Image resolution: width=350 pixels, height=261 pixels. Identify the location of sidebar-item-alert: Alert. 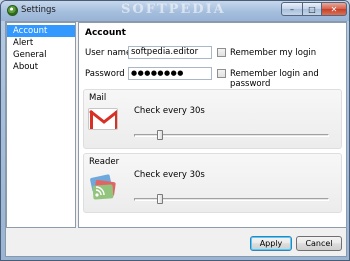
(41, 43).